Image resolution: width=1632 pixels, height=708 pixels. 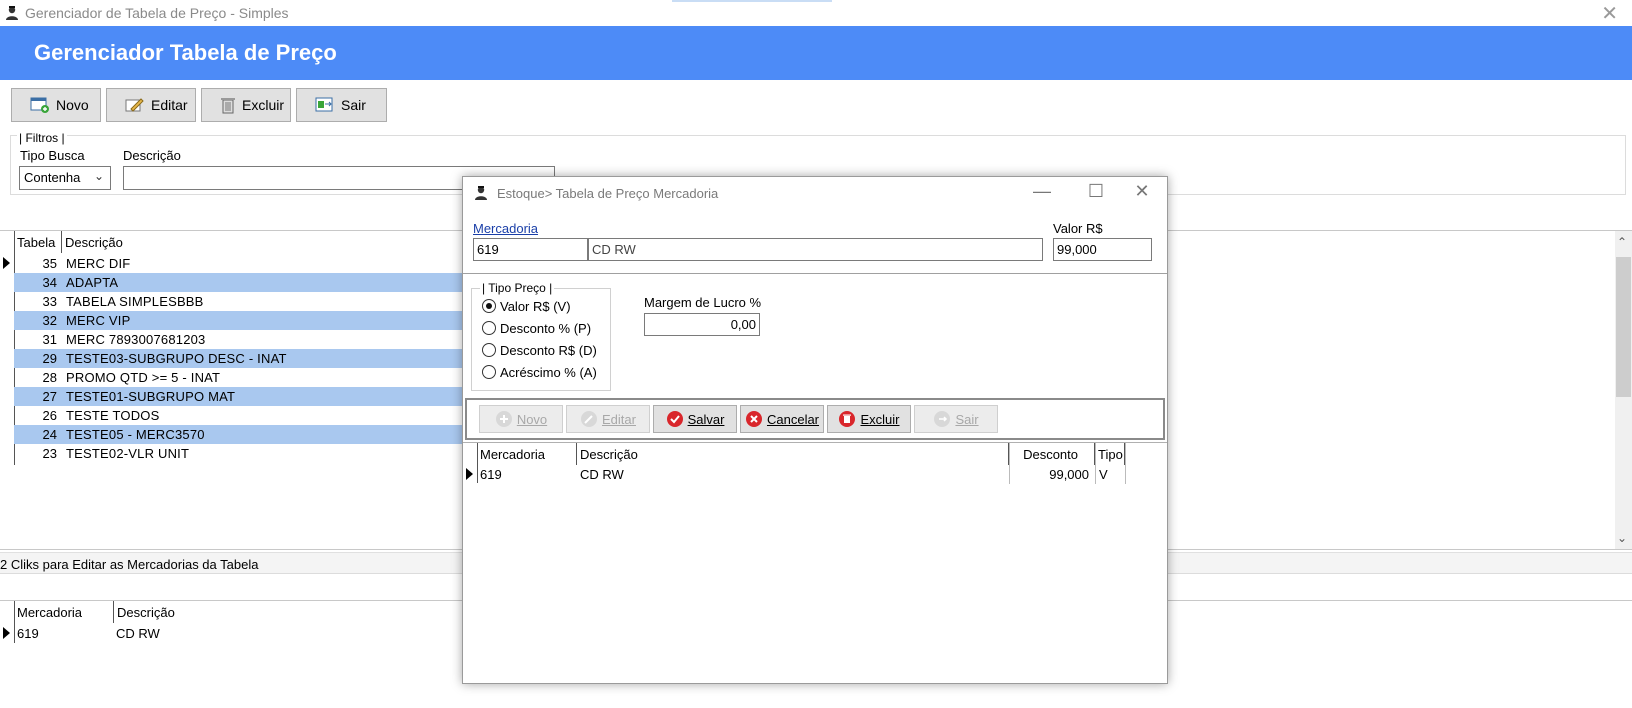 I want to click on dialog-title: Estoque> Tabela de Preço Mercadoria, so click(x=608, y=193).